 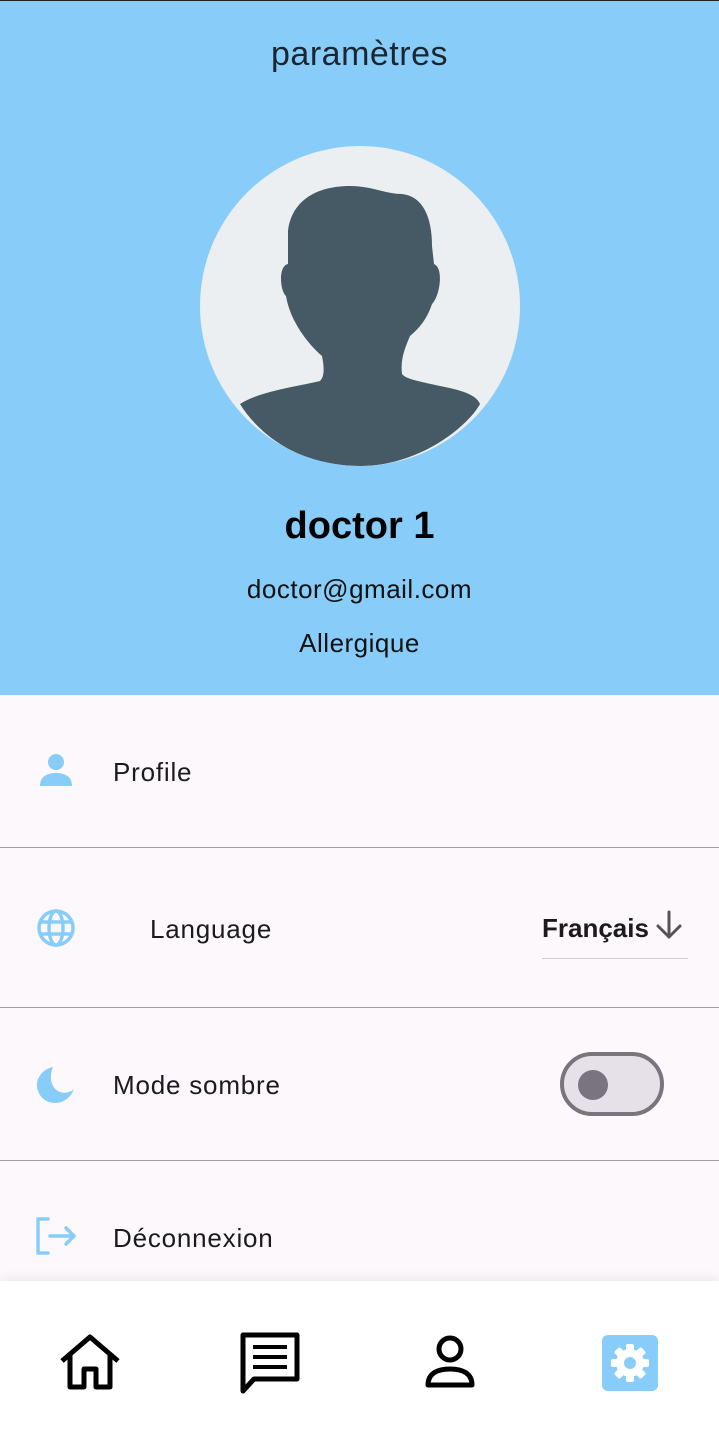 What do you see at coordinates (193, 1238) in the screenshot?
I see `logout-label: Déconnexion` at bounding box center [193, 1238].